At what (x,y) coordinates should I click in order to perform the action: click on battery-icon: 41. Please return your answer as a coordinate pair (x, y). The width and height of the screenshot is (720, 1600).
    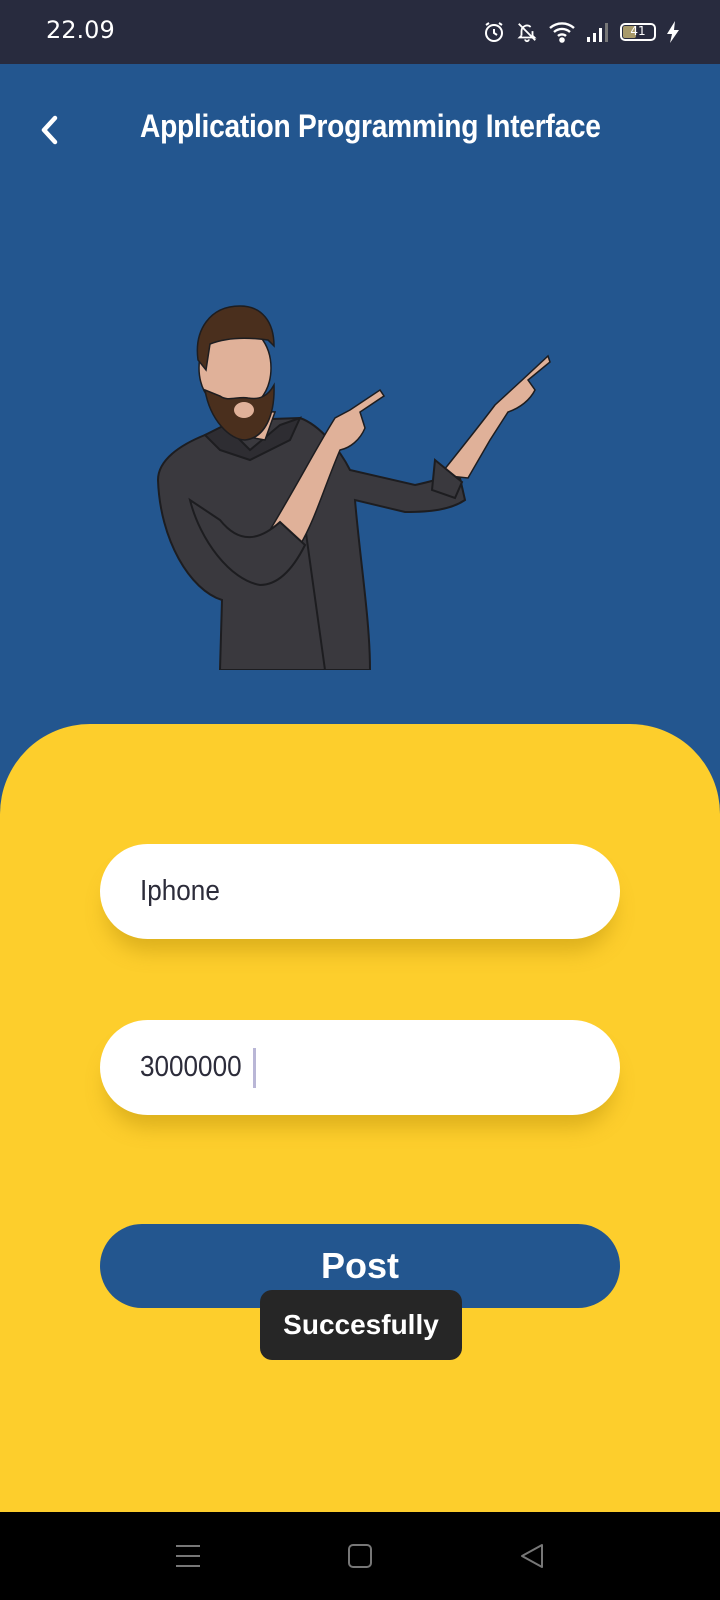
    Looking at the image, I should click on (638, 32).